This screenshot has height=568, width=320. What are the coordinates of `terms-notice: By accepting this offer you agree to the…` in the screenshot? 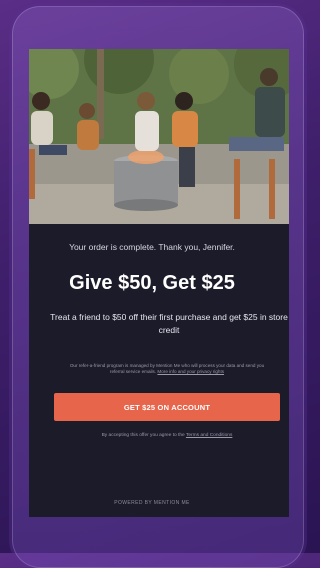 It's located at (167, 435).